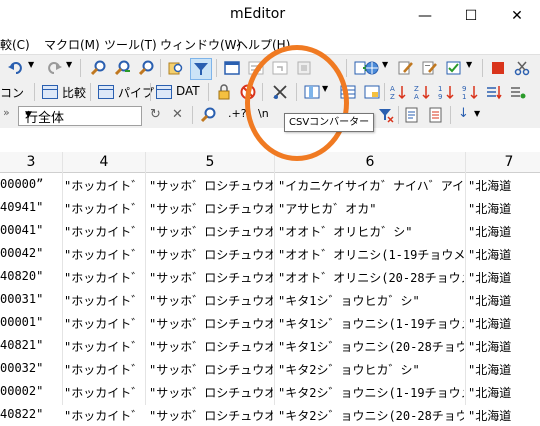 This screenshot has width=540, height=426. Describe the element at coordinates (371, 415) in the screenshot. I see `table-cell: "キタ2シ゛ョウニシ(20-28チョウメ)"` at that location.